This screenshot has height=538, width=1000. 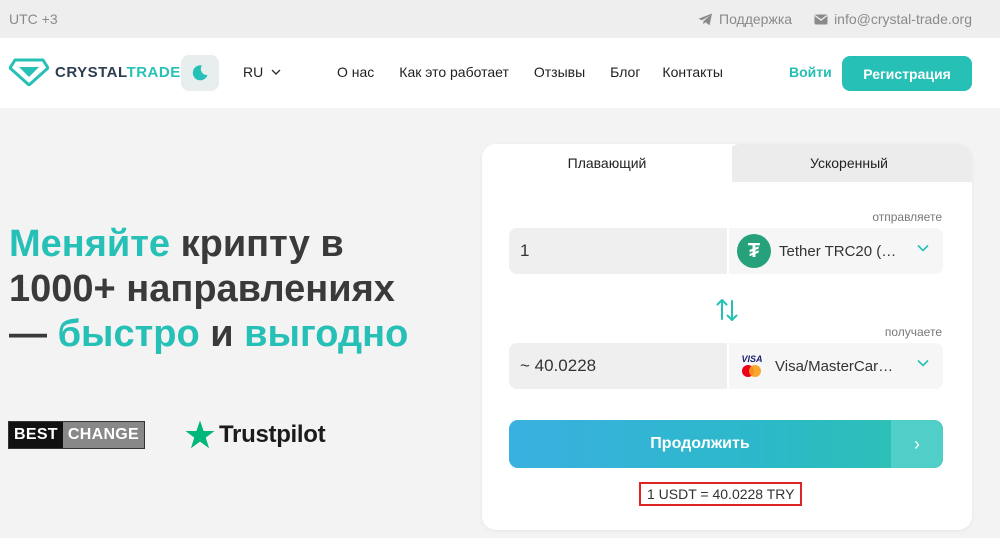 What do you see at coordinates (726, 251) in the screenshot?
I see `send-field: 1 ₮ Tether TRC20 (USDT)` at bounding box center [726, 251].